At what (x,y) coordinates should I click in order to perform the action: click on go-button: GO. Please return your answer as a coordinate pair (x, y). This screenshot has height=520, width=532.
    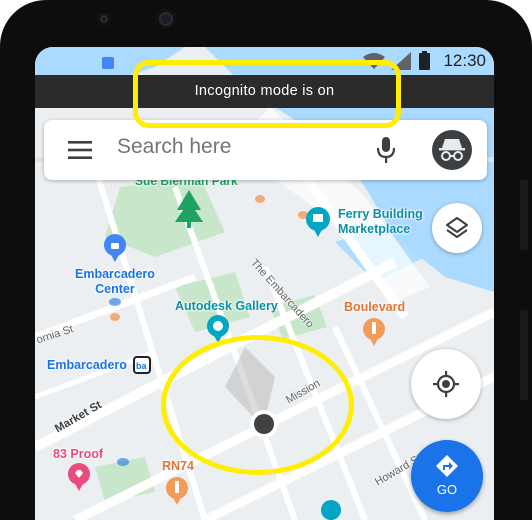
    Looking at the image, I should click on (447, 476).